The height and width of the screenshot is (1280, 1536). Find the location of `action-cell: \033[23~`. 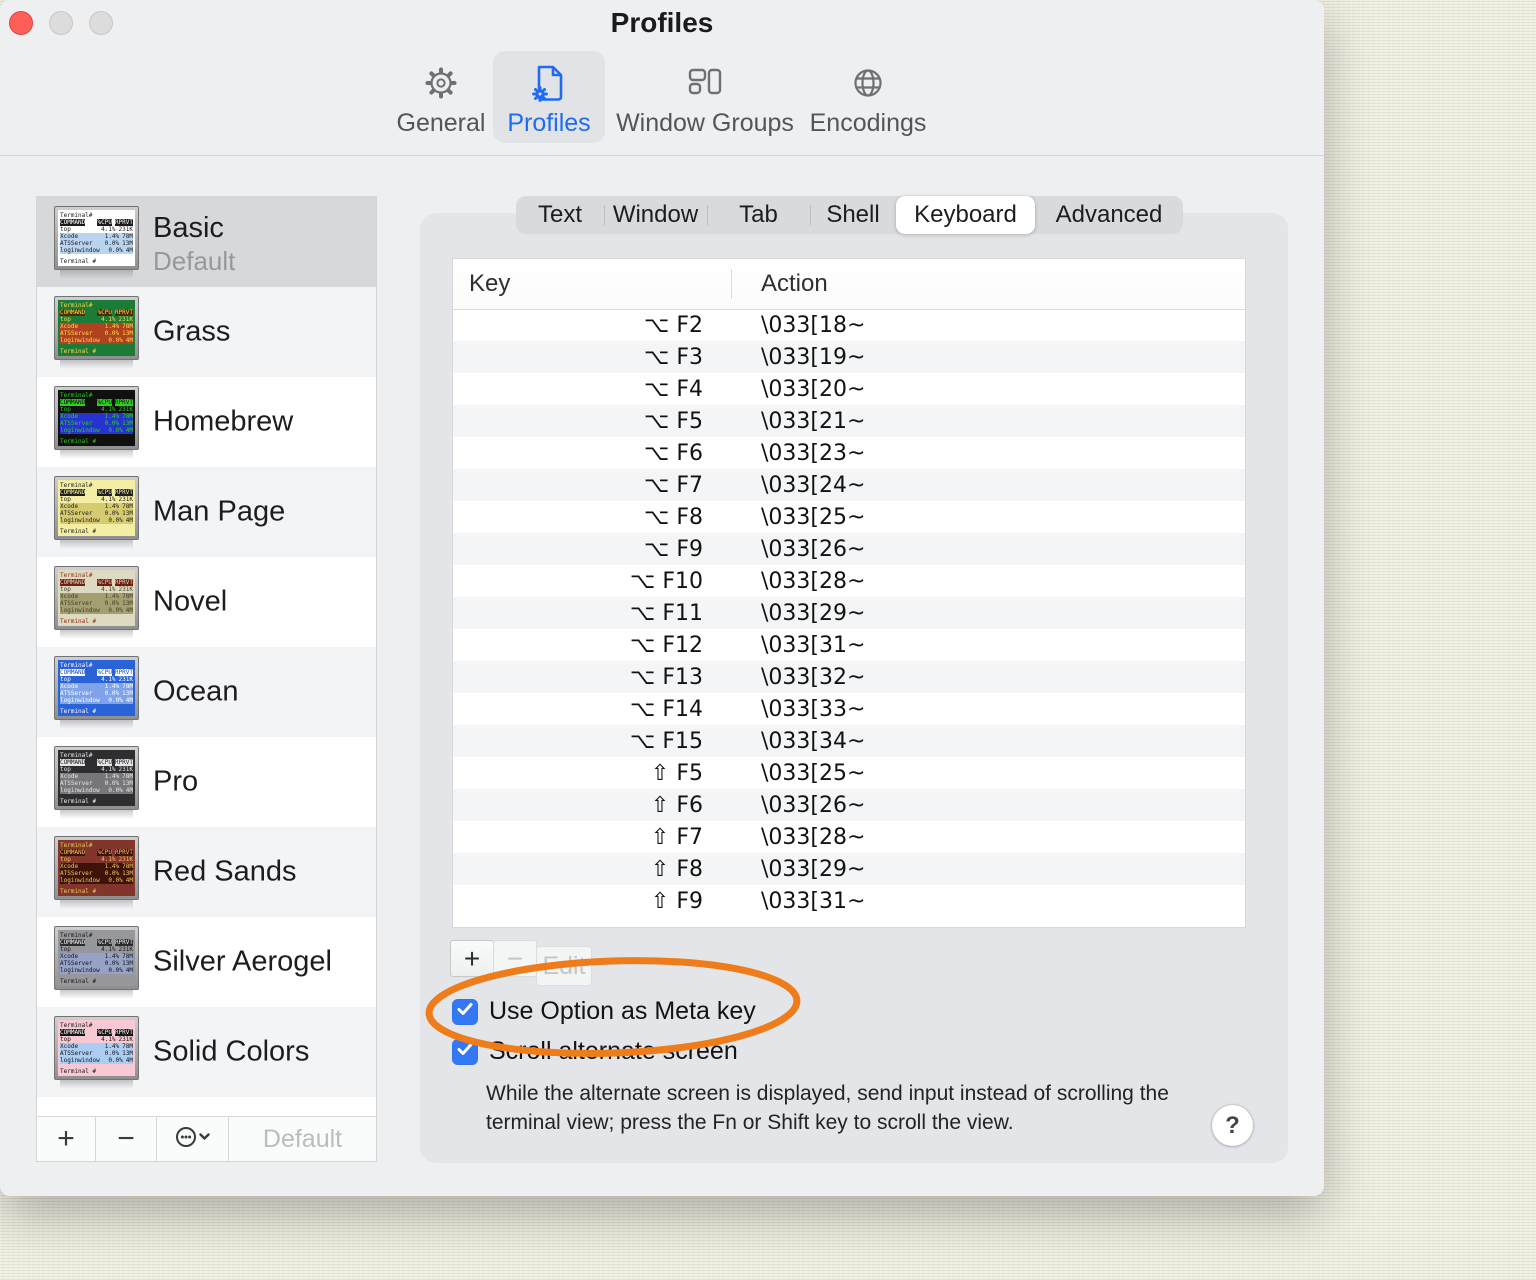

action-cell: \033[23~ is located at coordinates (813, 453).